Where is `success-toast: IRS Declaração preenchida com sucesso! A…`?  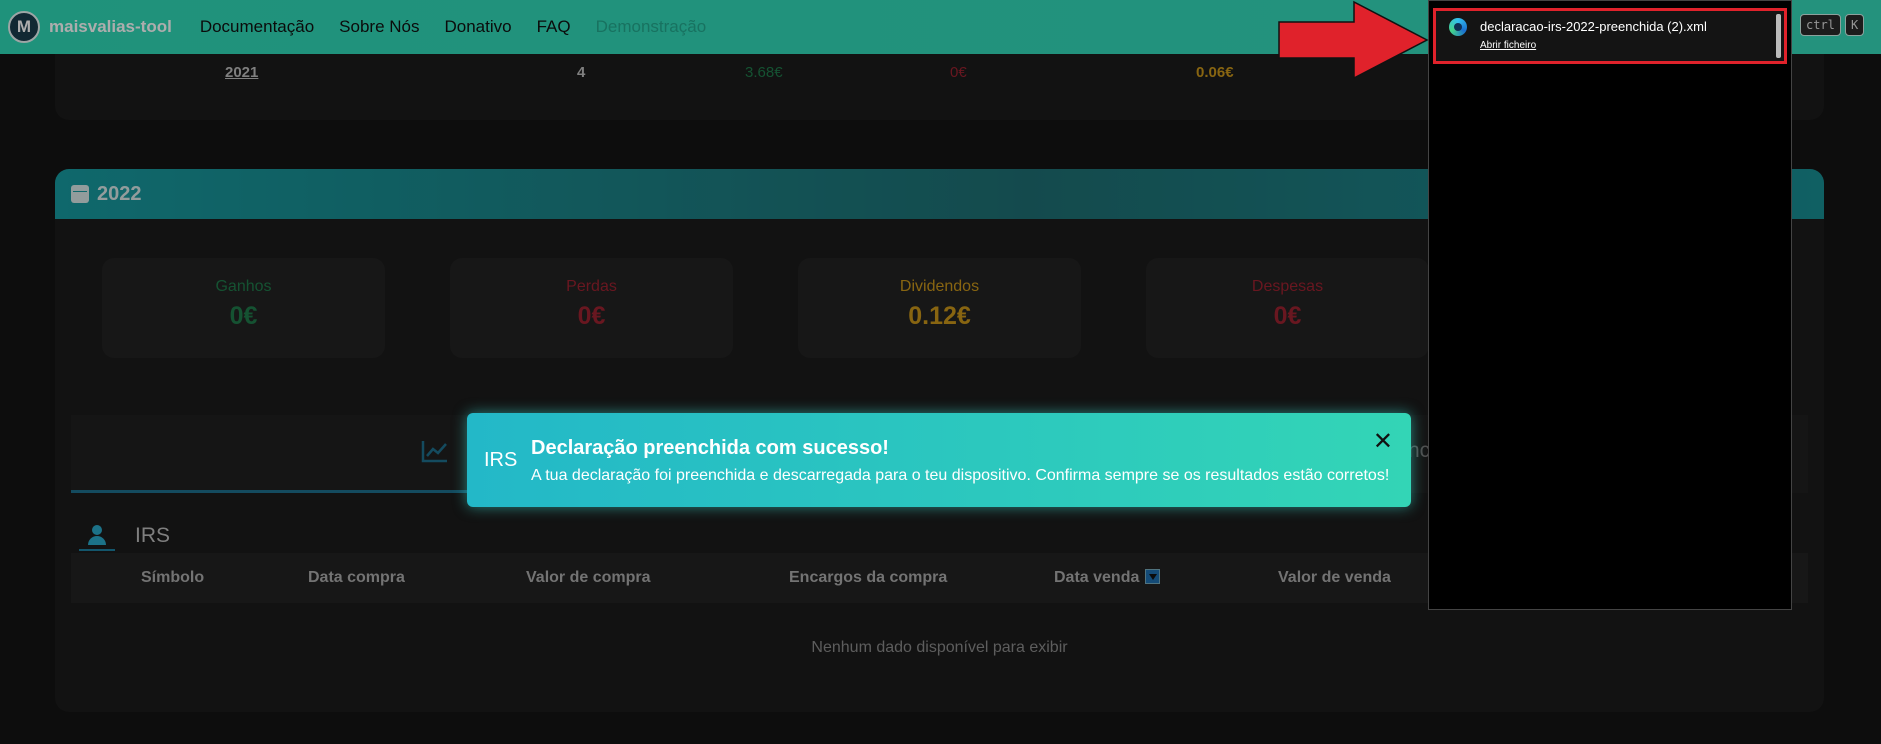 success-toast: IRS Declaração preenchida com sucesso! A… is located at coordinates (939, 460).